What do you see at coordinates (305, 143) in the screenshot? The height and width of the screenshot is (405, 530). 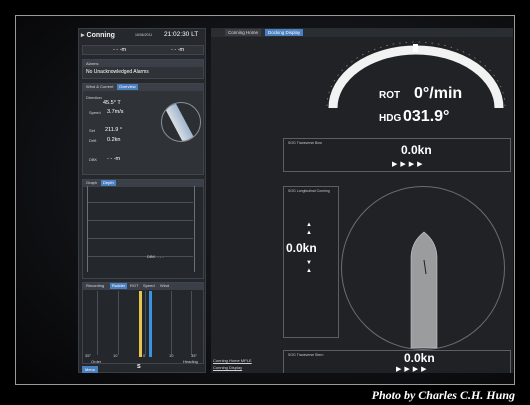 I see `bow-panel-title: SOG Transverse Bow` at bounding box center [305, 143].